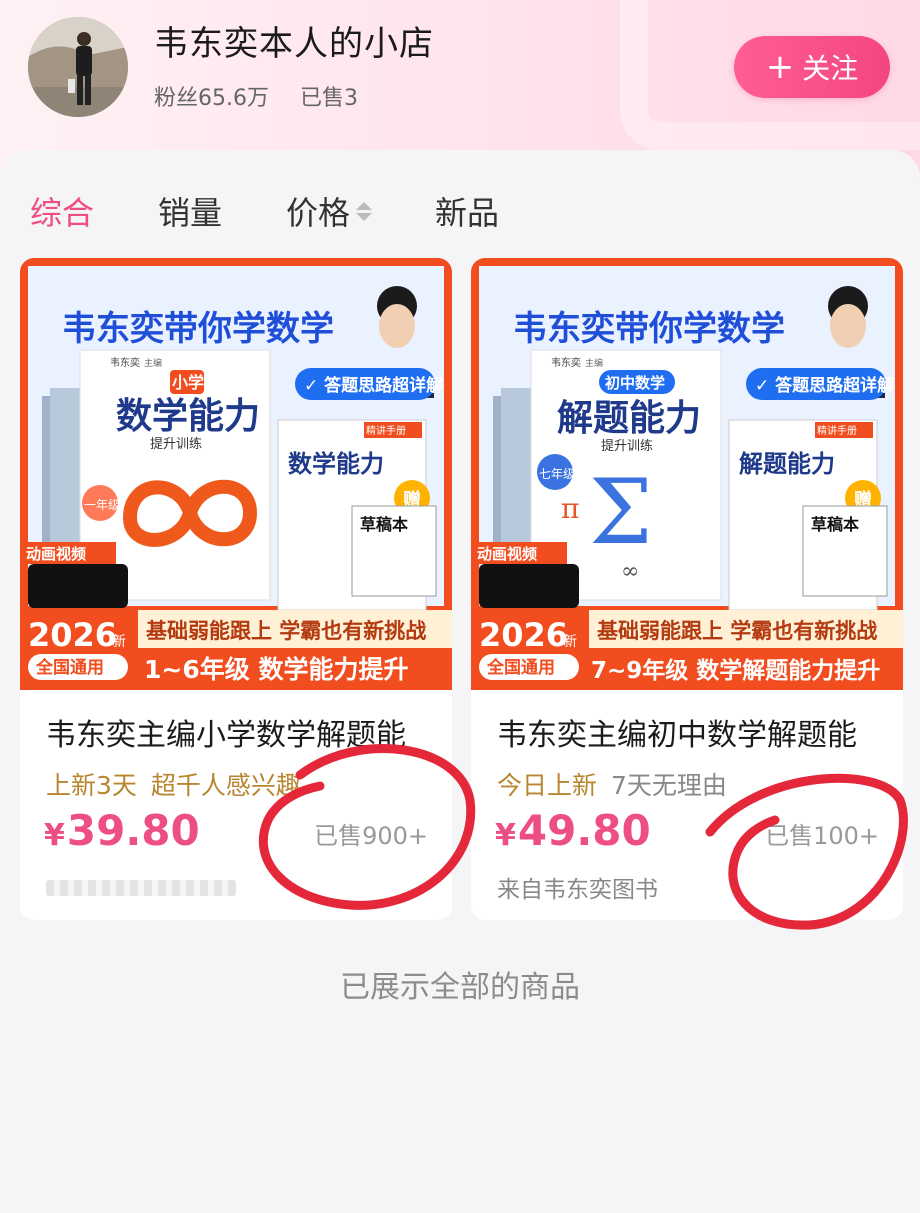 The height and width of the screenshot is (1213, 920). What do you see at coordinates (91, 785) in the screenshot?
I see `tag-new: 上新3天` at bounding box center [91, 785].